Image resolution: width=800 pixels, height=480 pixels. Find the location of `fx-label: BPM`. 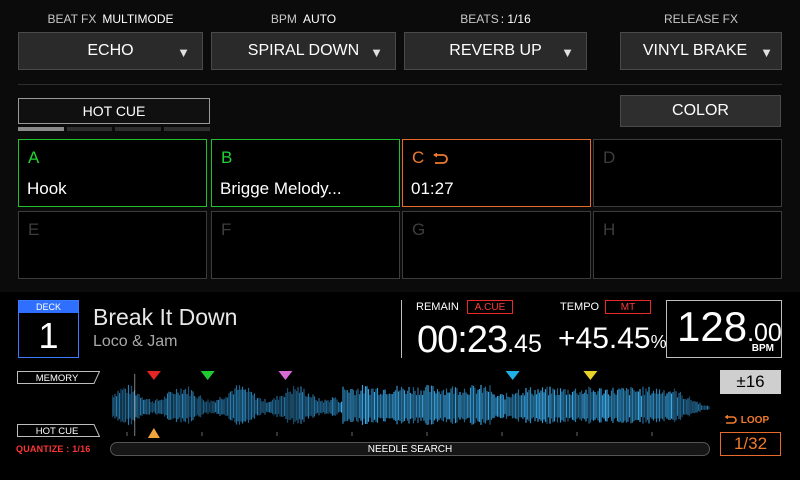

fx-label: BPM is located at coordinates (283, 19).